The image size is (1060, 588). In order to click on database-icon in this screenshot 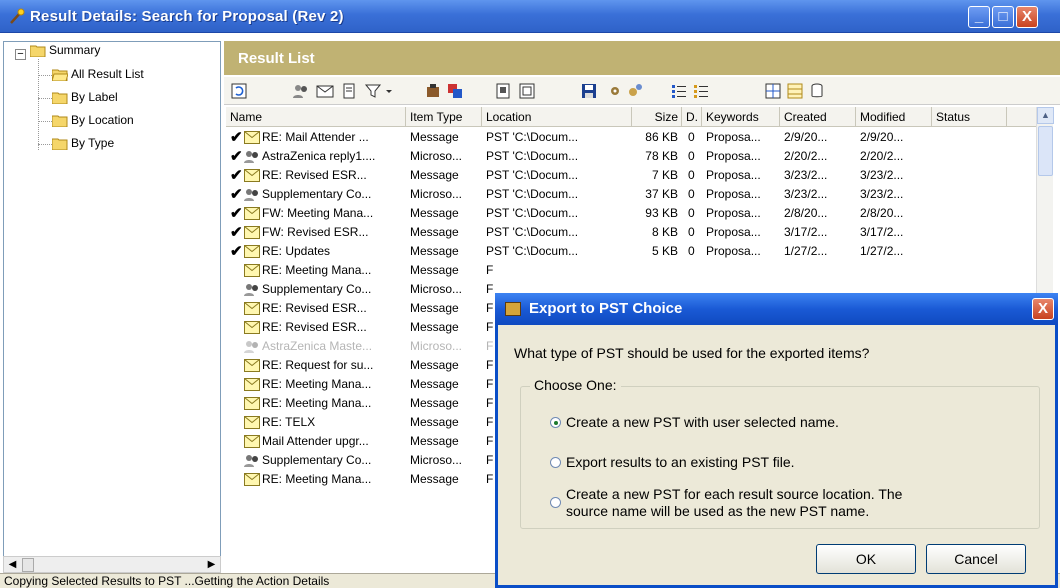, I will do `click(817, 91)`.